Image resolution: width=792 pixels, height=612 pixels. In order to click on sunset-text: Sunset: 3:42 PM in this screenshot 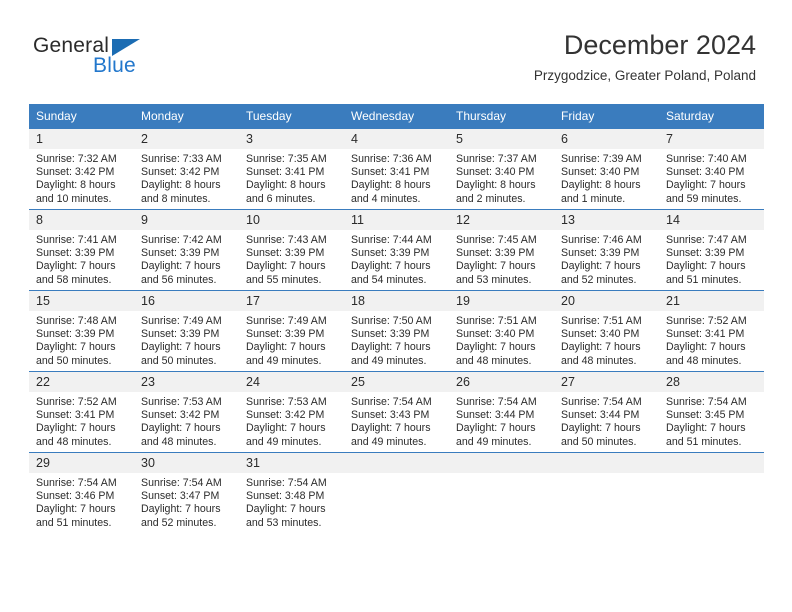, I will do `click(180, 172)`.